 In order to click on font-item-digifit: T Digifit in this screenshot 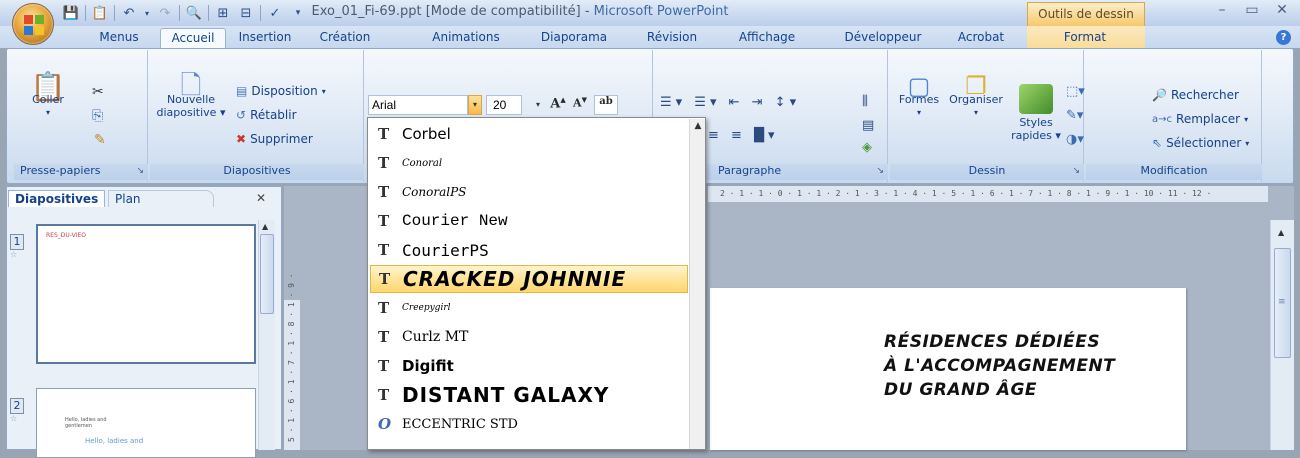, I will do `click(529, 366)`.